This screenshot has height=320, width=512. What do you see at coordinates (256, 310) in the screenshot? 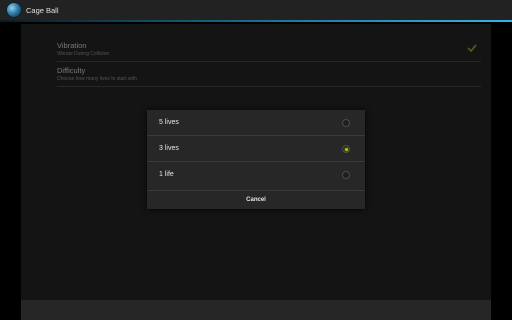
I see `bottom-bar` at bounding box center [256, 310].